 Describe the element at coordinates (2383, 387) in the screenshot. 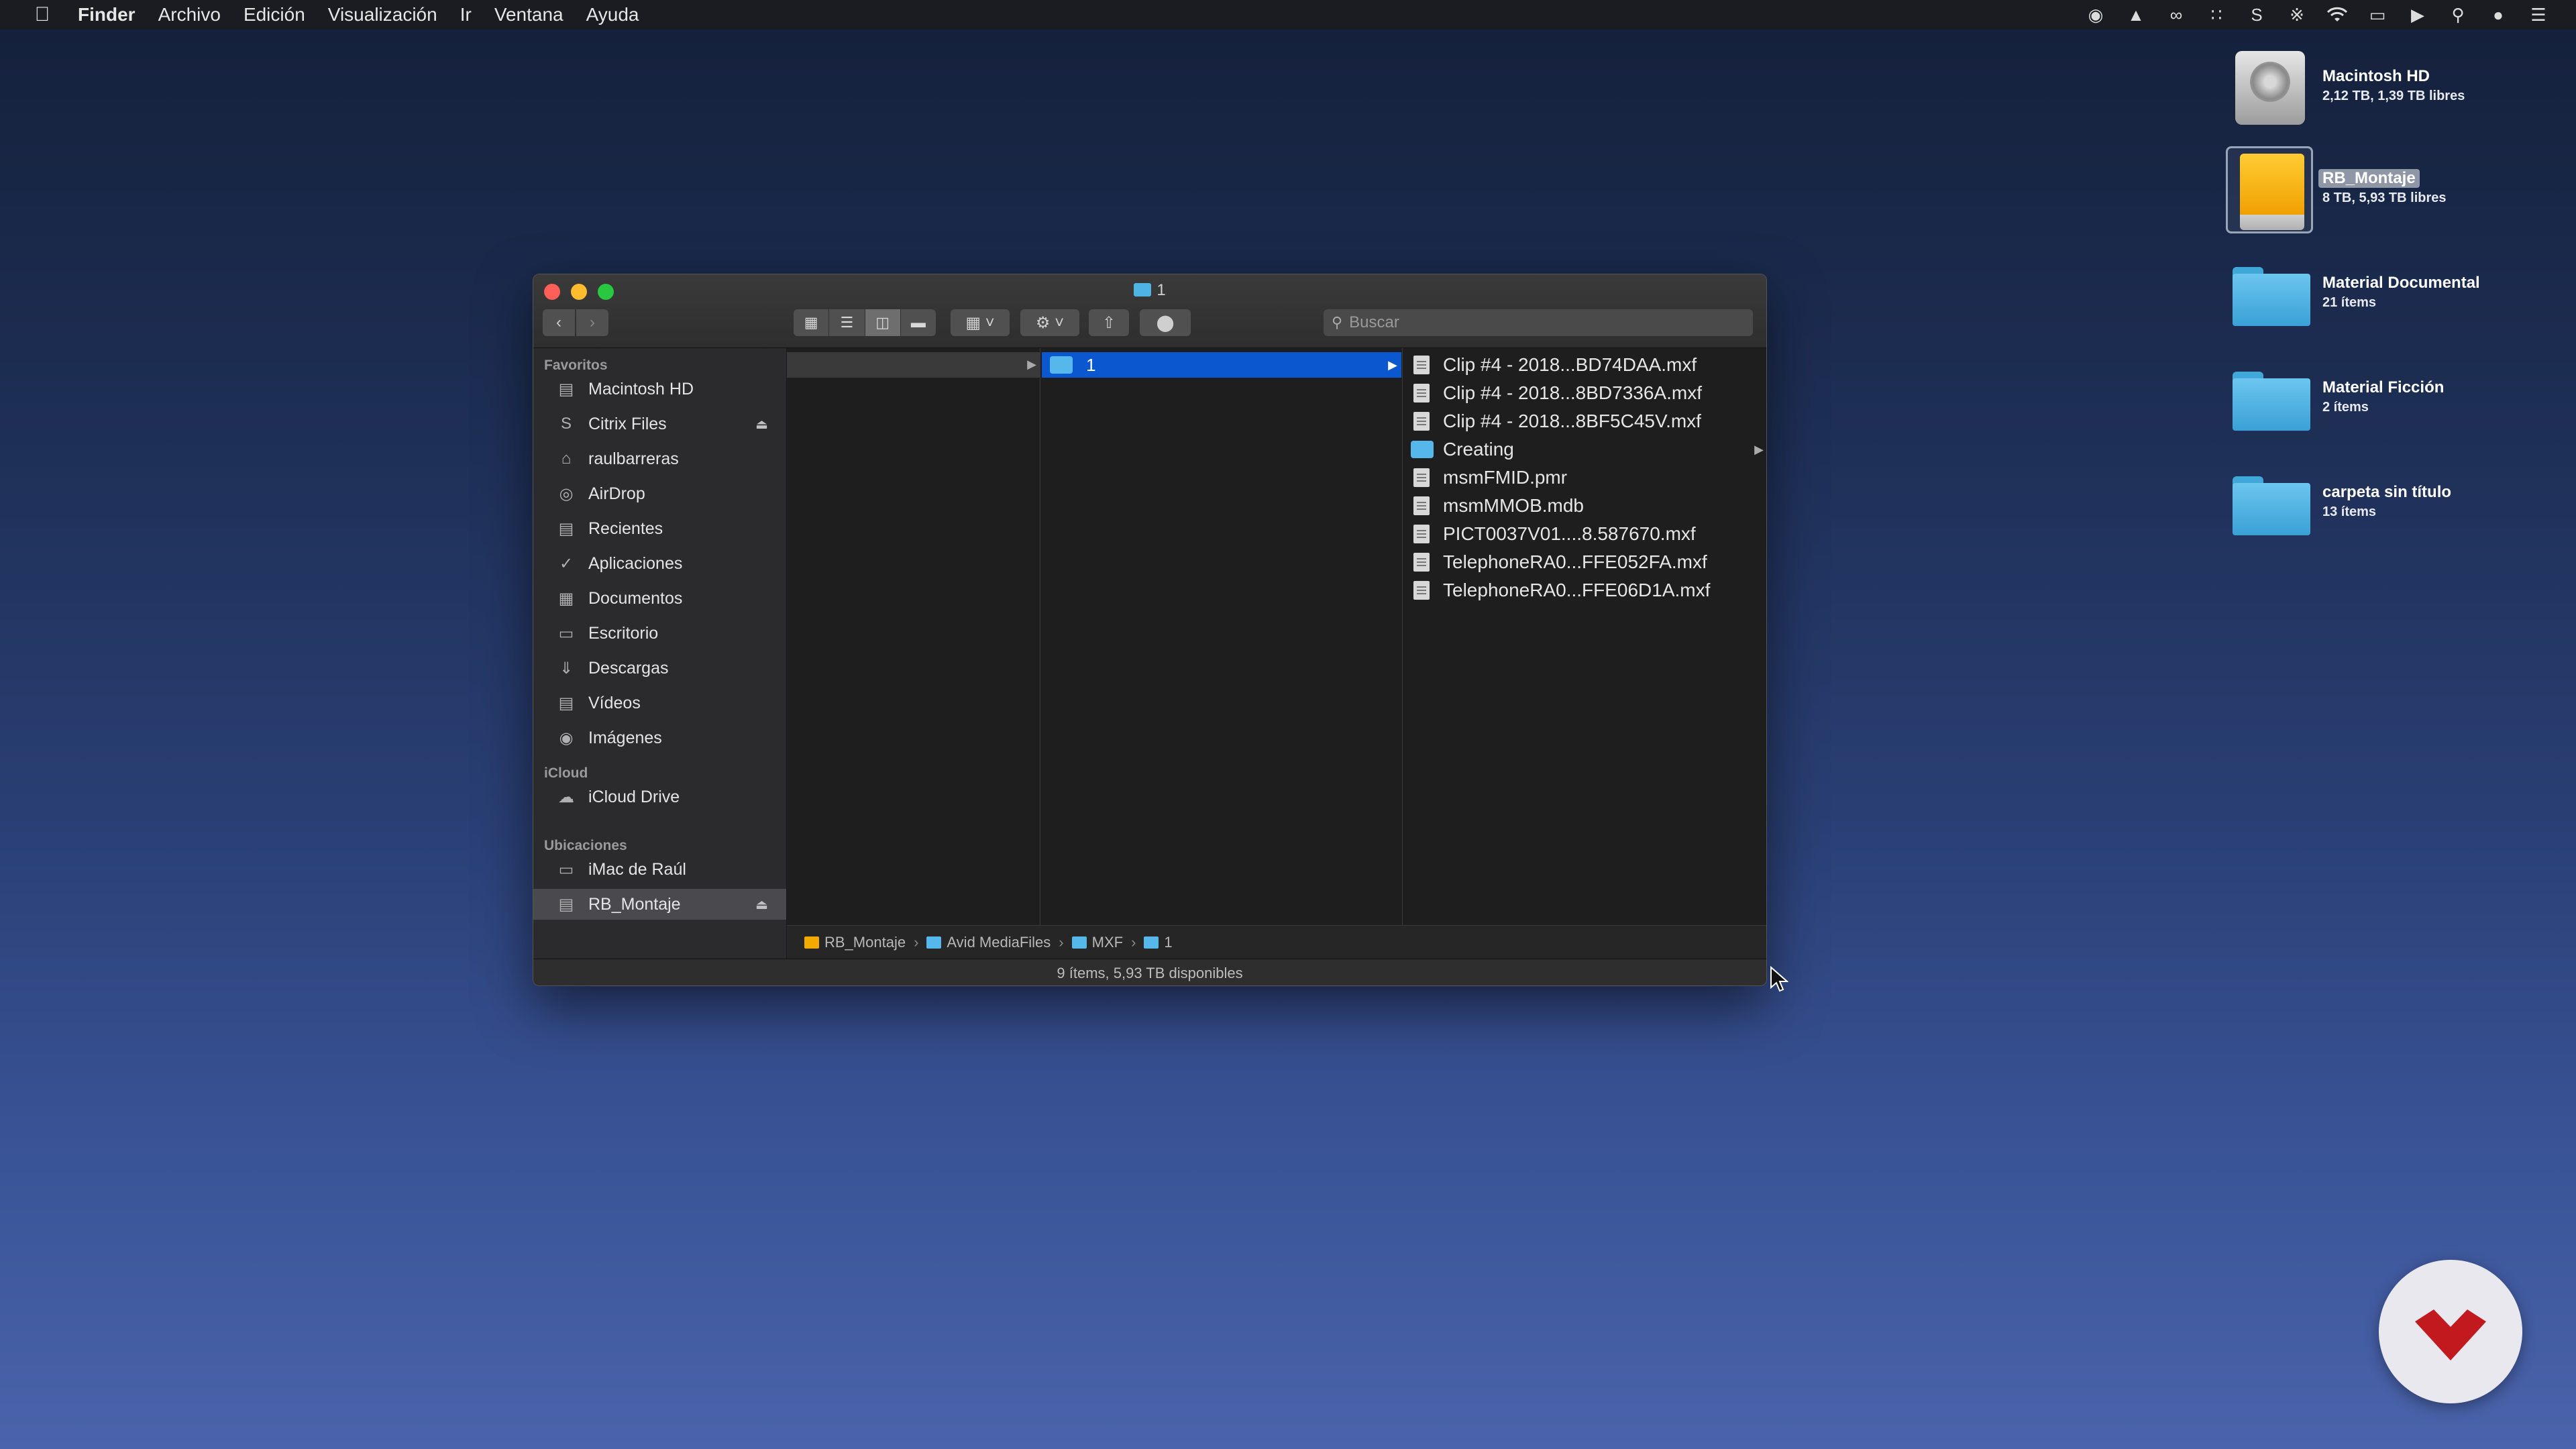

I see `desktop-item-name: Material Ficción` at that location.